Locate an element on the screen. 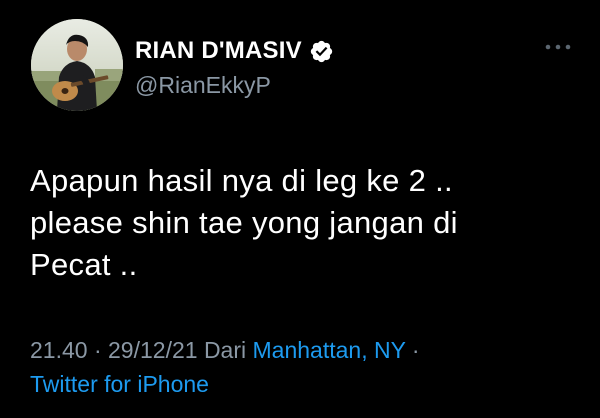 The height and width of the screenshot is (418, 600). location-link: Manhattan, NY is located at coordinates (329, 350).